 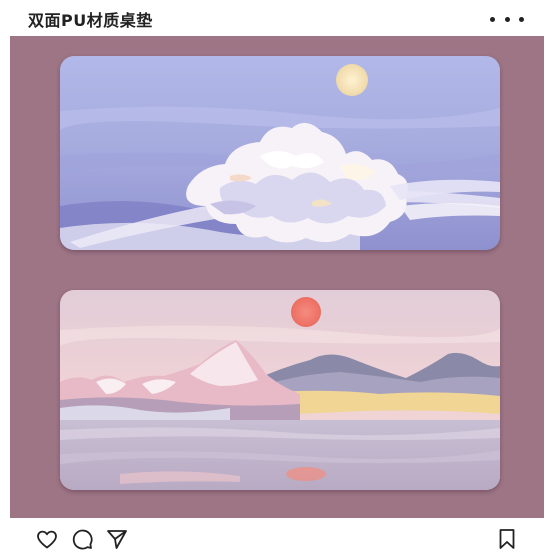 I want to click on save-button, so click(x=507, y=539).